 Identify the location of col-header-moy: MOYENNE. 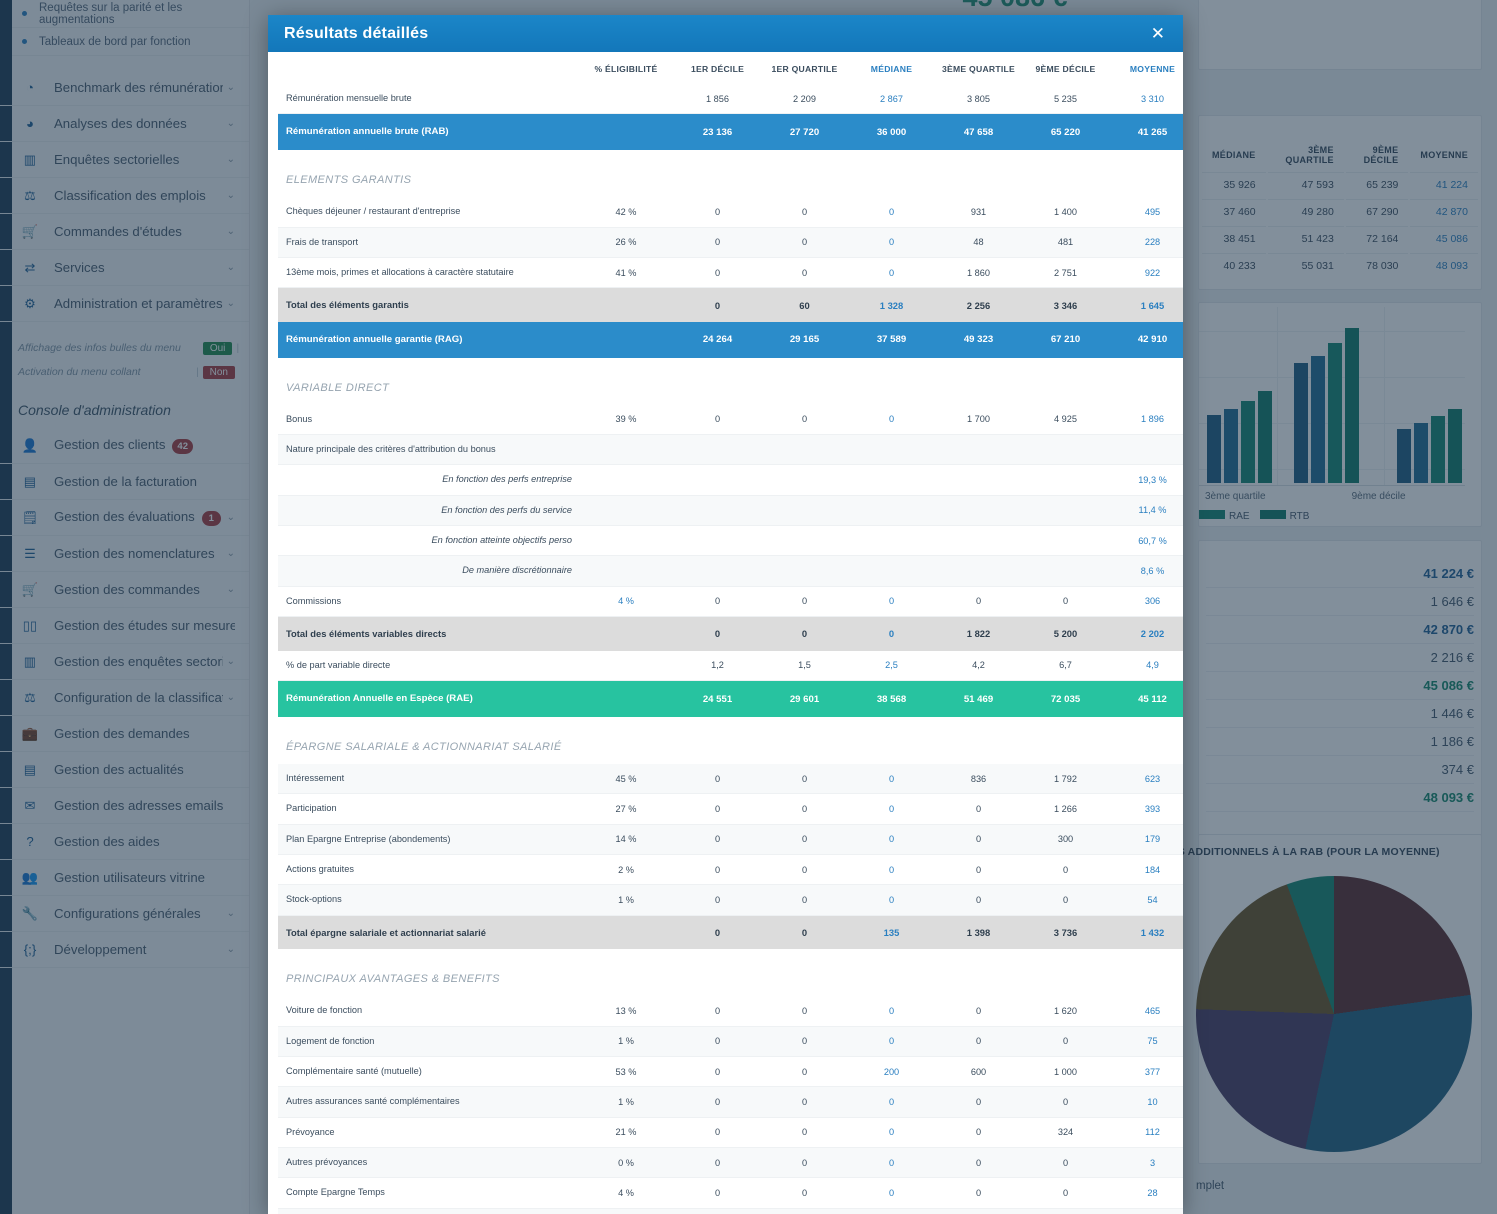
(1152, 69).